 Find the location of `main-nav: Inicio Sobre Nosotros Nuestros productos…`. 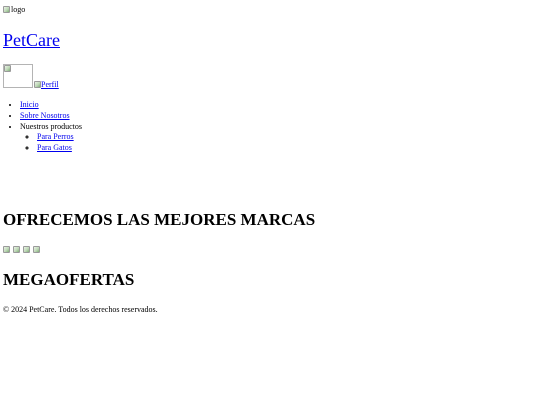

main-nav: Inicio Sobre Nosotros Nuestros productos… is located at coordinates (51, 127).